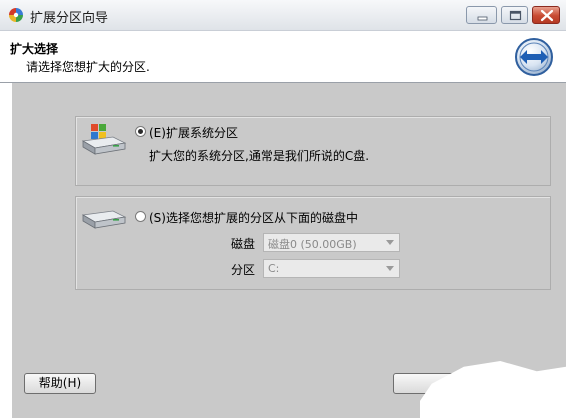  What do you see at coordinates (104, 141) in the screenshot?
I see `system-disk-icon` at bounding box center [104, 141].